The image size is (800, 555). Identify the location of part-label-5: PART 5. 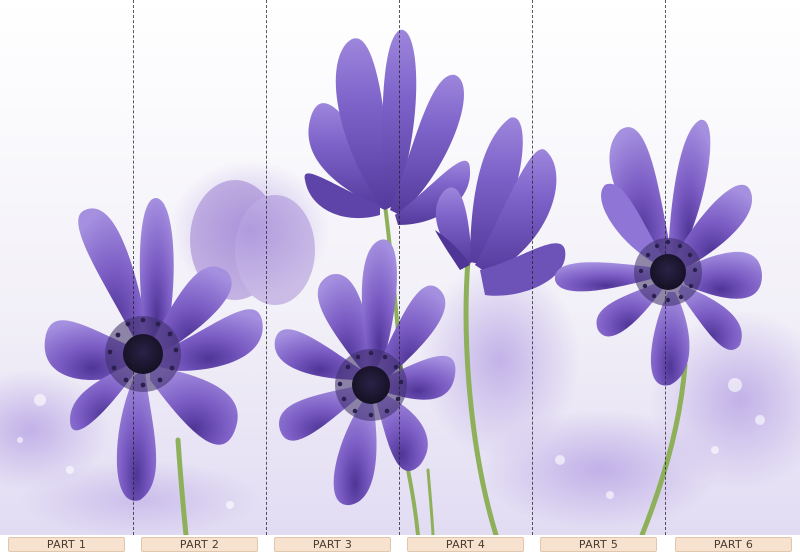
(598, 544).